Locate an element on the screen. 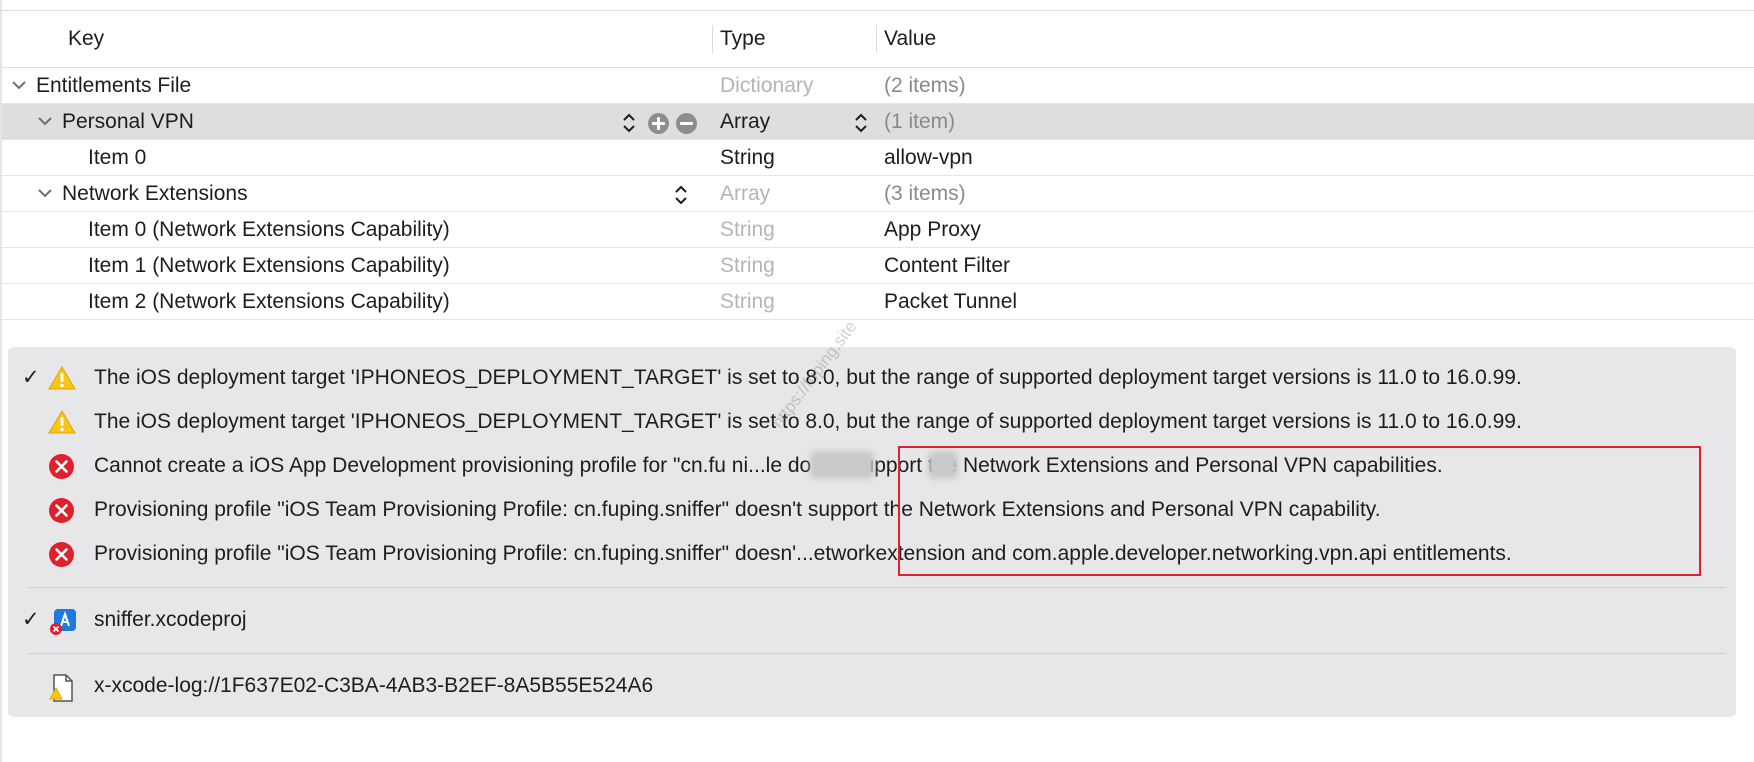 This screenshot has width=1754, height=762. type-stepper-icon is located at coordinates (861, 123).